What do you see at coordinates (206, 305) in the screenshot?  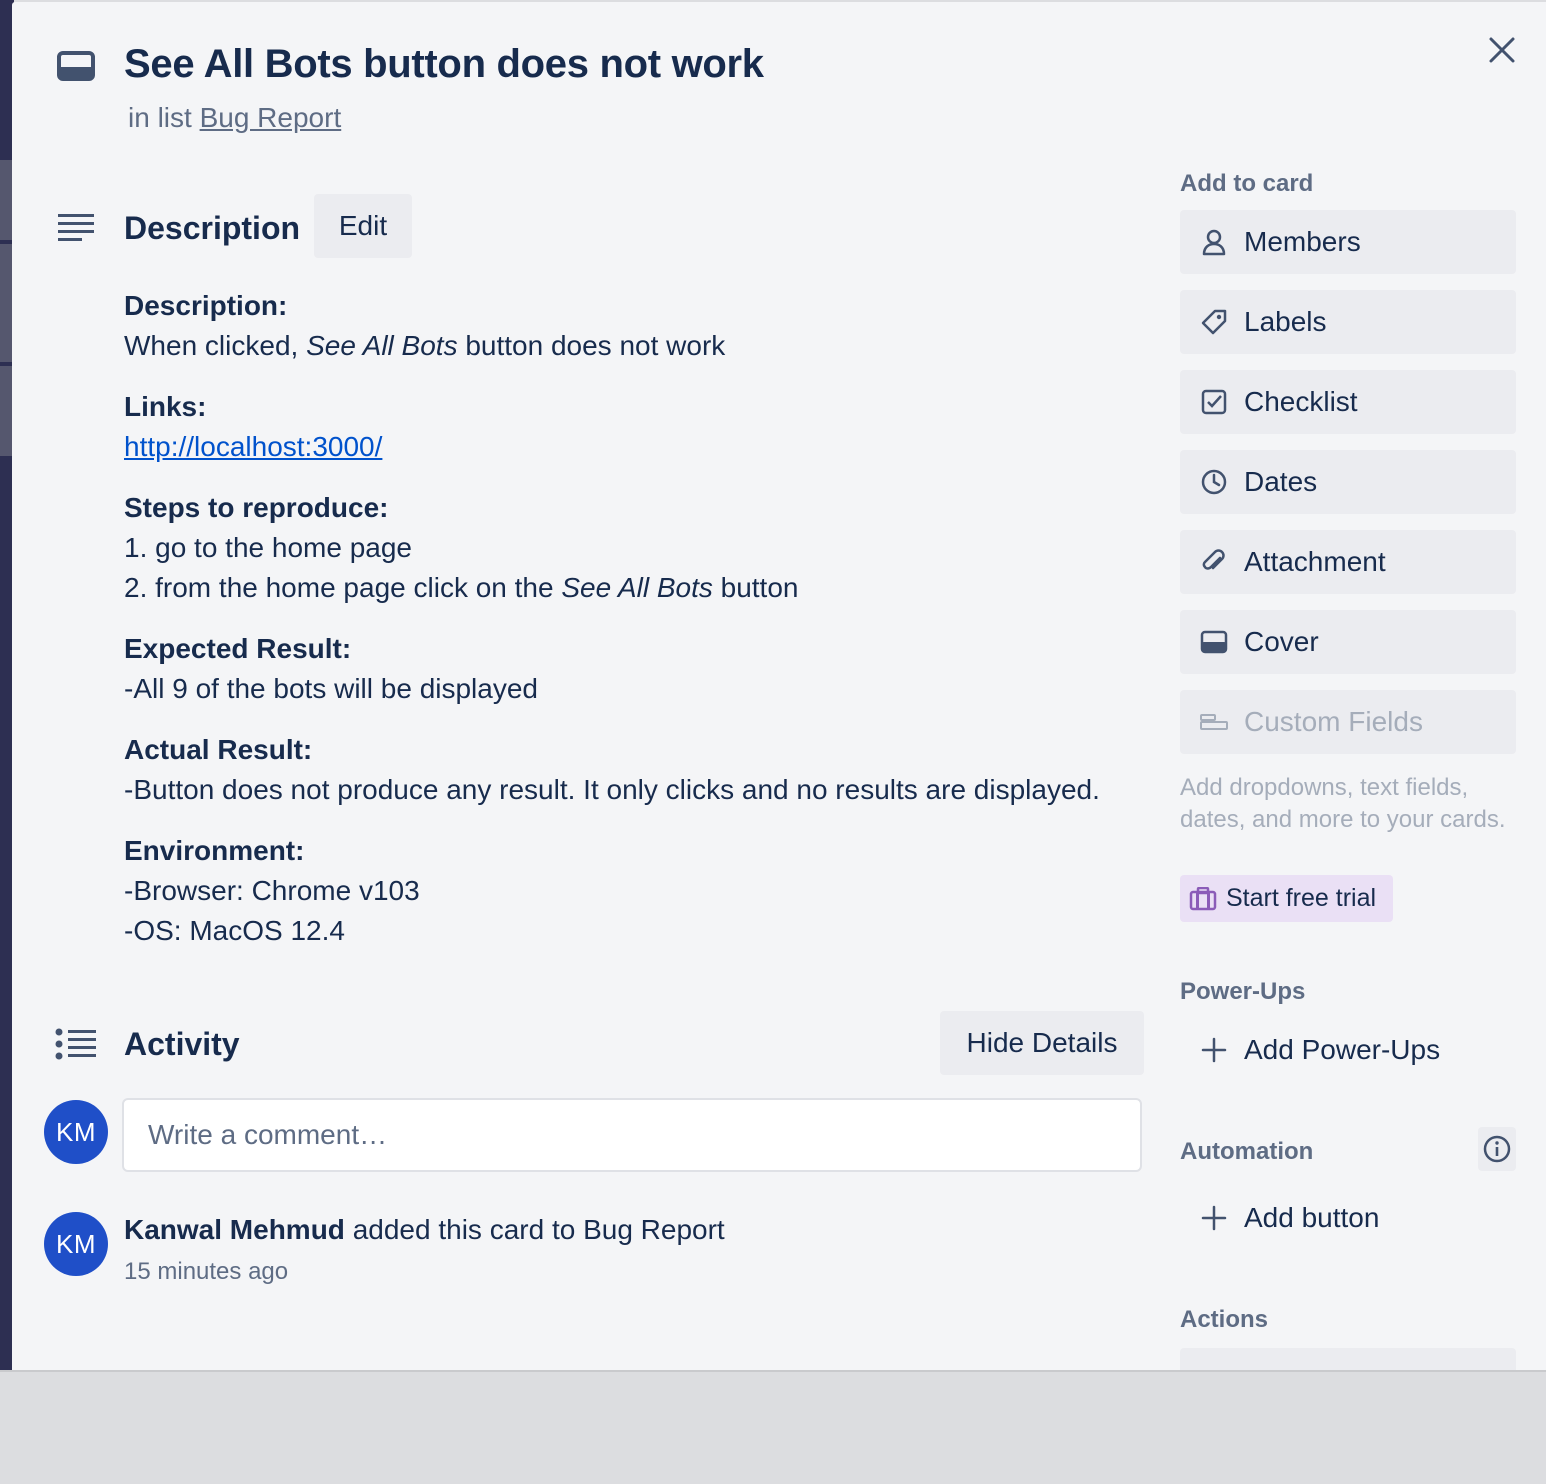 I see `desc-label: Description:` at bounding box center [206, 305].